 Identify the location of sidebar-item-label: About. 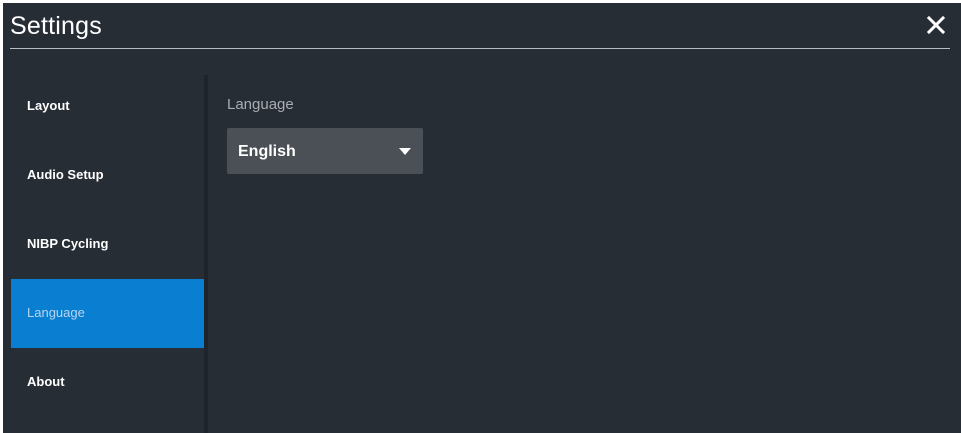
(46, 381).